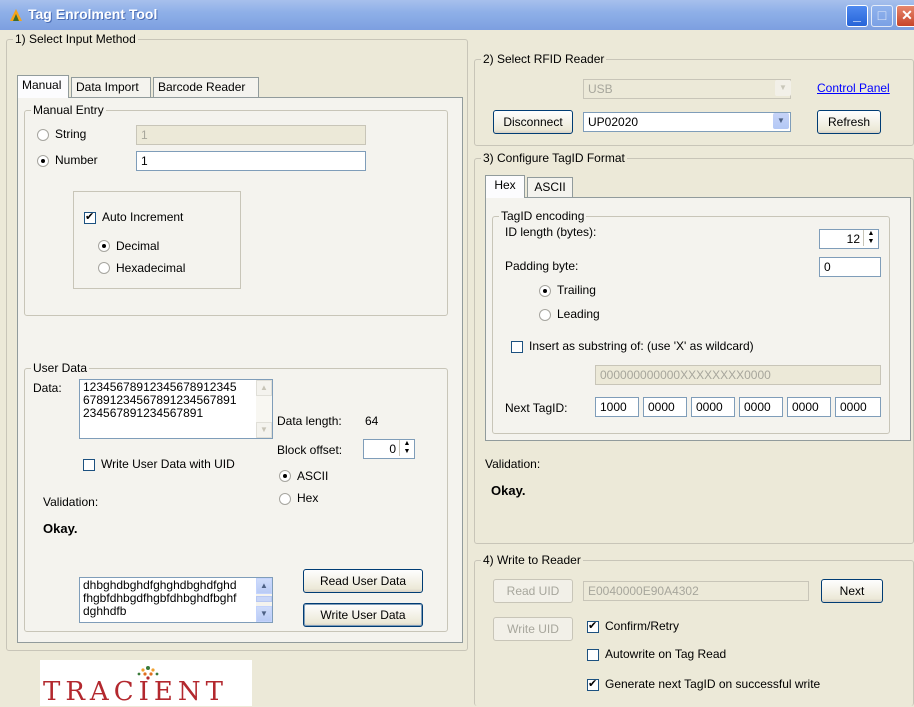 The height and width of the screenshot is (707, 914). I want to click on ascii-radio, so click(285, 476).